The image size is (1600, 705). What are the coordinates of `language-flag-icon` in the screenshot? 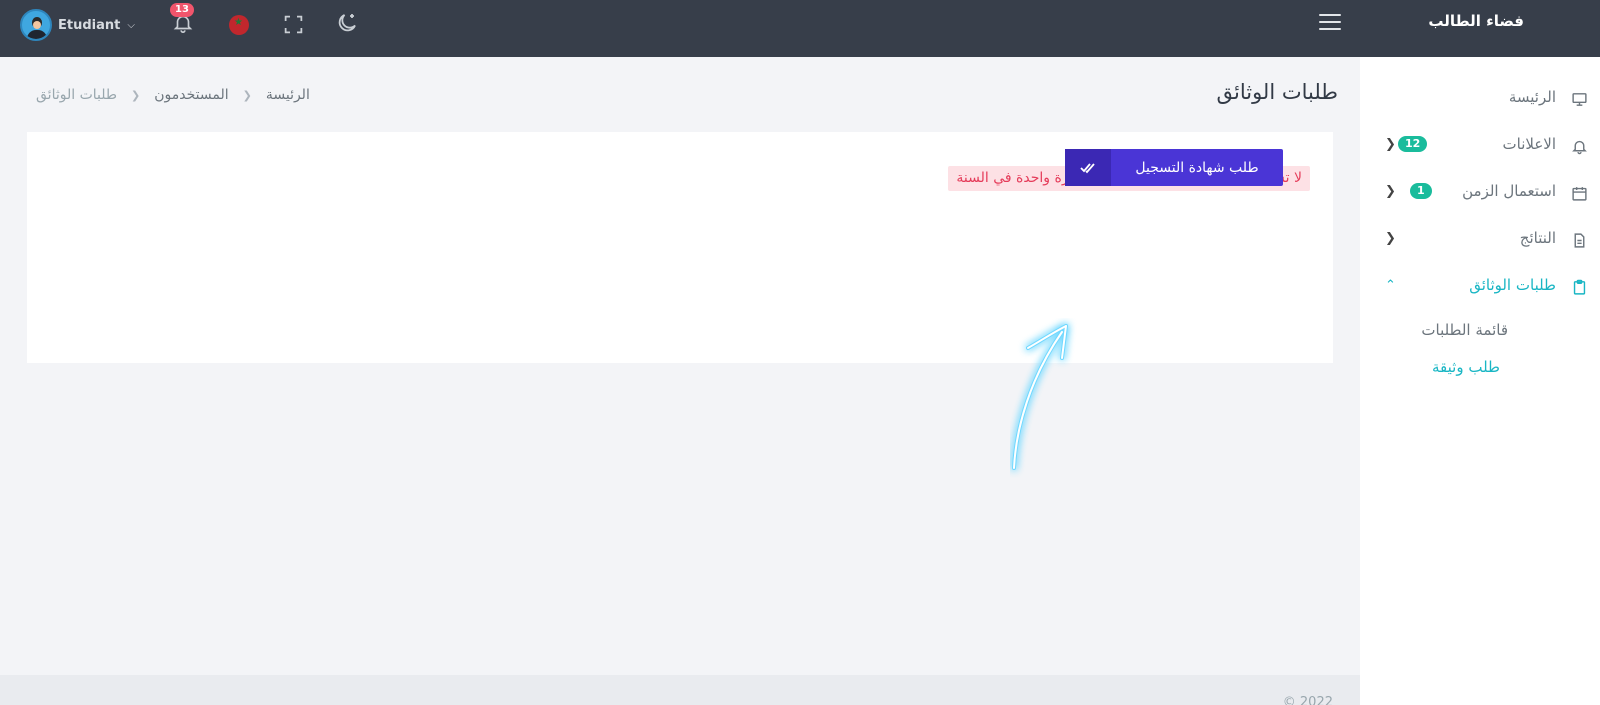 It's located at (239, 25).